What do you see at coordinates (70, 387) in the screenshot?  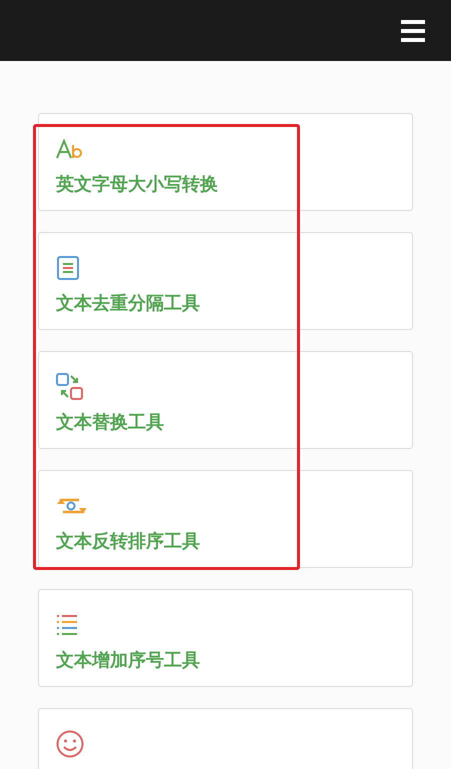 I see `swap-icon` at bounding box center [70, 387].